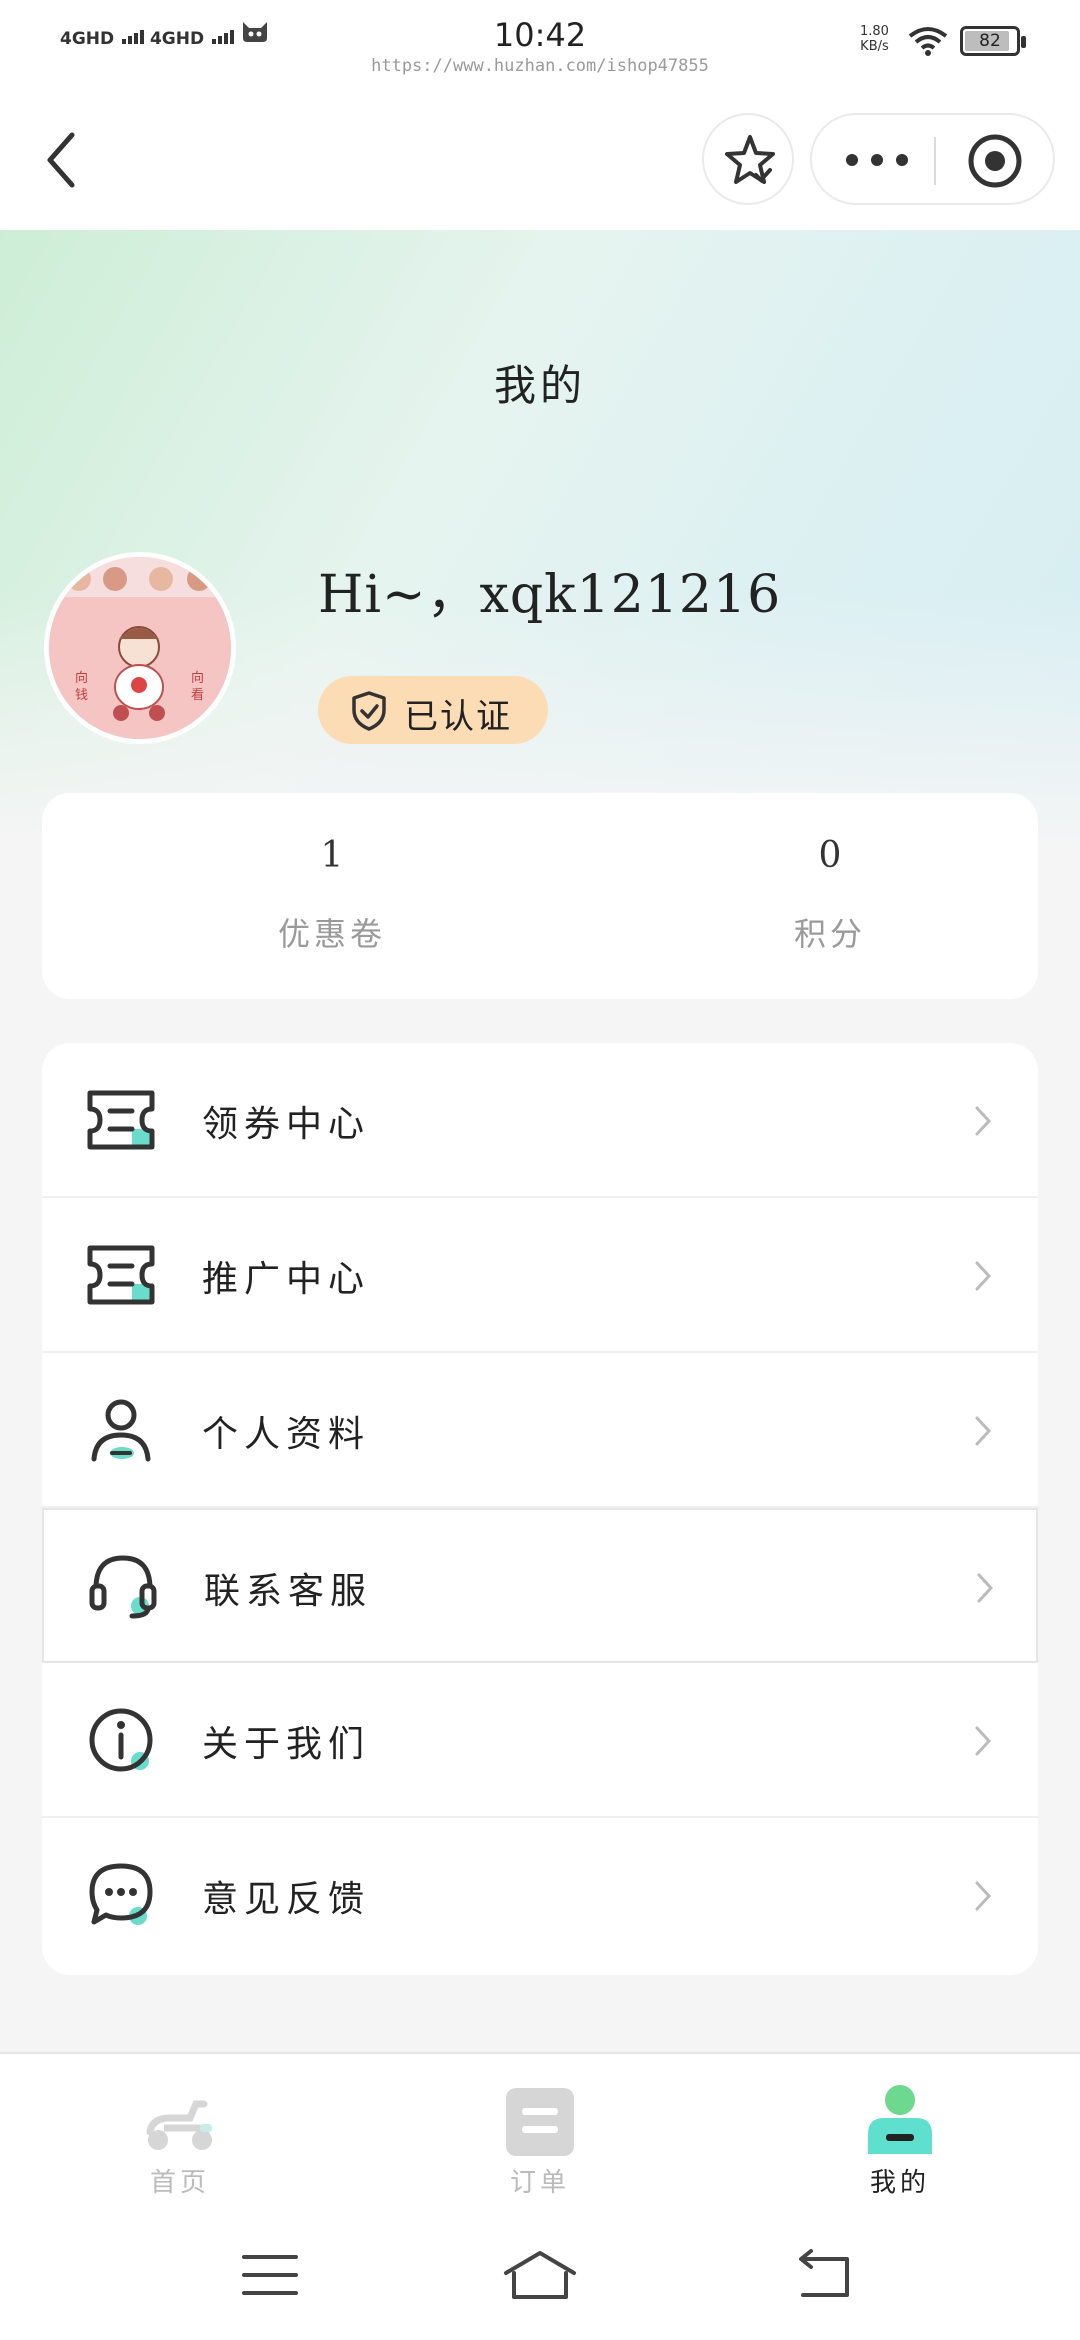 This screenshot has width=1080, height=2340. I want to click on tab-mine: 我的, so click(900, 2135).